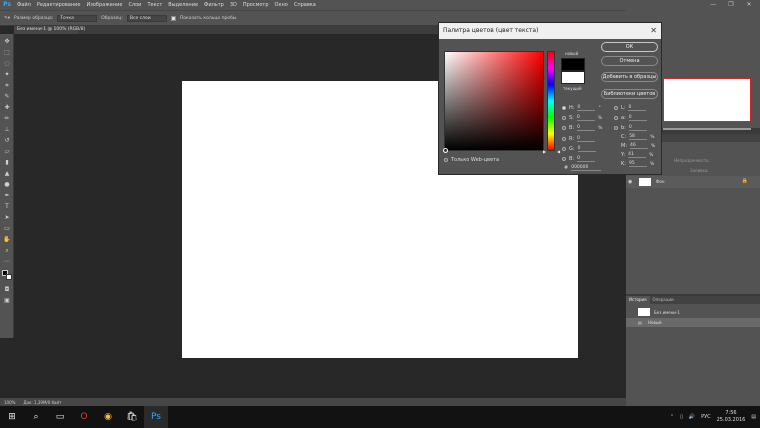 The width and height of the screenshot is (760, 428). What do you see at coordinates (12, 417) in the screenshot?
I see `windows-start-icon: ⊞` at bounding box center [12, 417].